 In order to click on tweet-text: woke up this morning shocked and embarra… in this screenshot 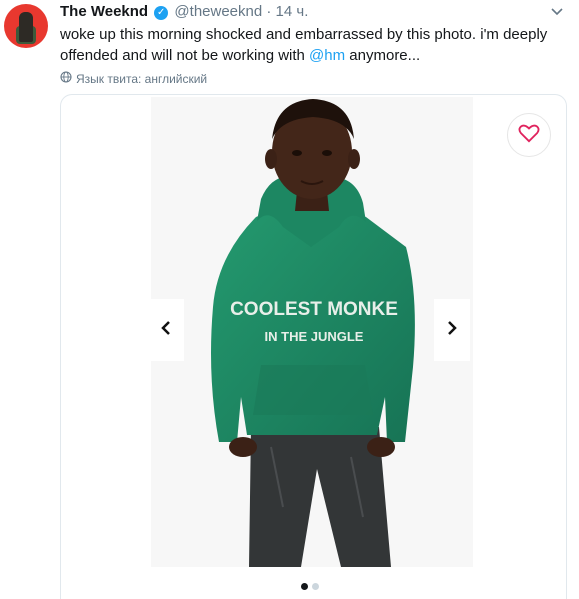, I will do `click(312, 45)`.